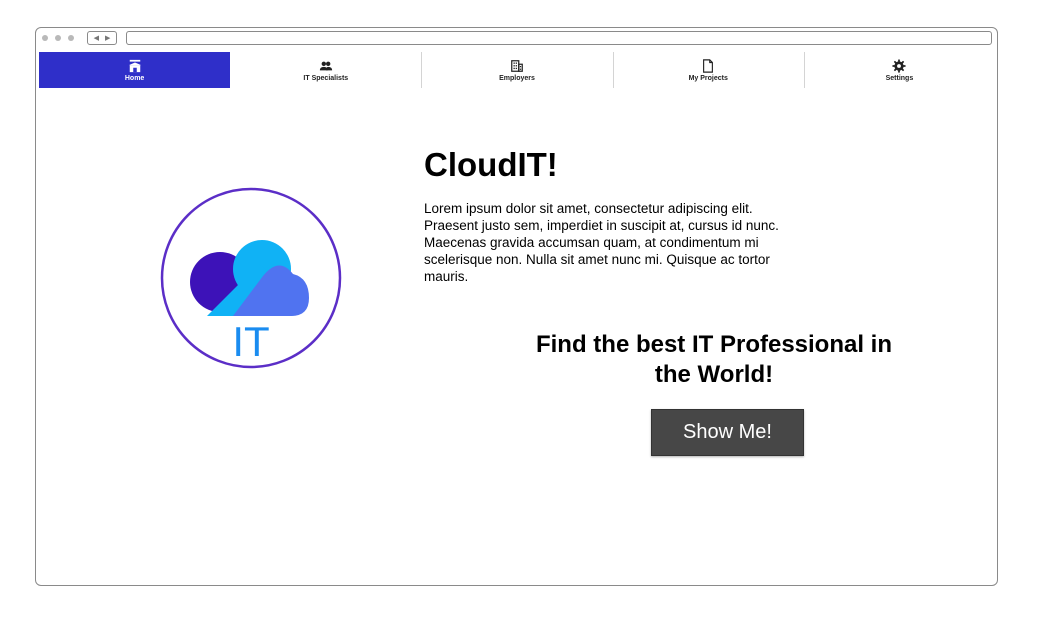 This screenshot has height=620, width=1050. I want to click on show-me-button: Show Me!, so click(727, 432).